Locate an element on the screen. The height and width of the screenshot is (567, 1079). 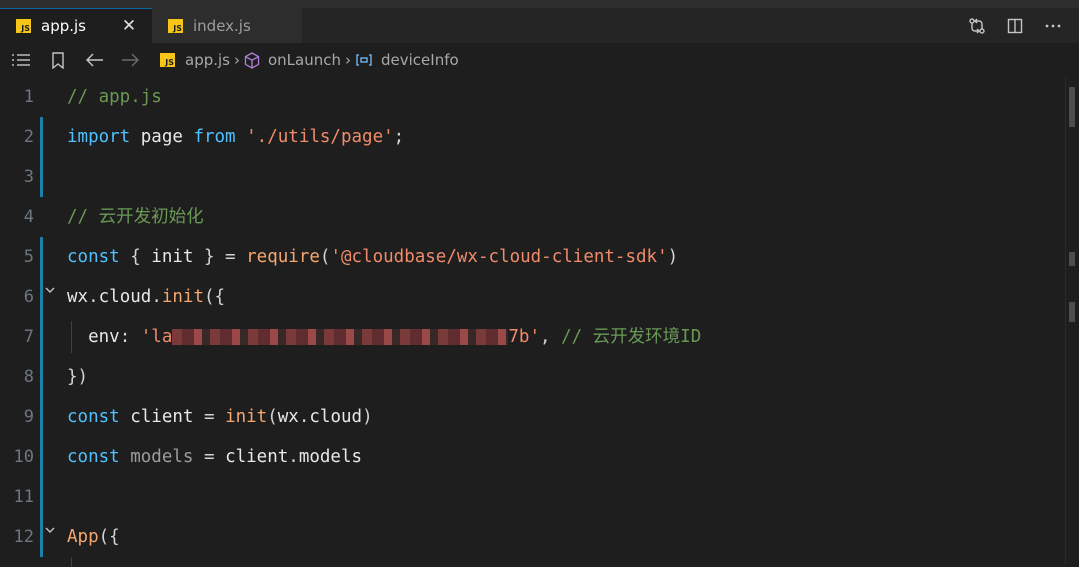
outline-list-icon is located at coordinates (21, 60).